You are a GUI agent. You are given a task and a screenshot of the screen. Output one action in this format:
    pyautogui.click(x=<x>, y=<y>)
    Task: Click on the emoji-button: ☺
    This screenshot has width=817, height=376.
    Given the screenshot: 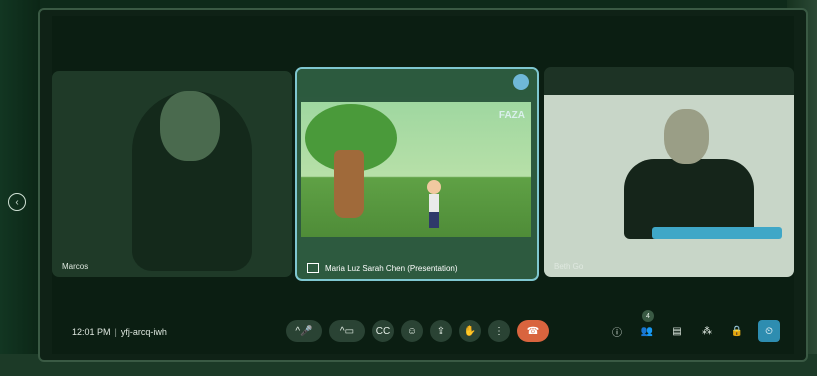 What is the action you would take?
    pyautogui.click(x=412, y=331)
    